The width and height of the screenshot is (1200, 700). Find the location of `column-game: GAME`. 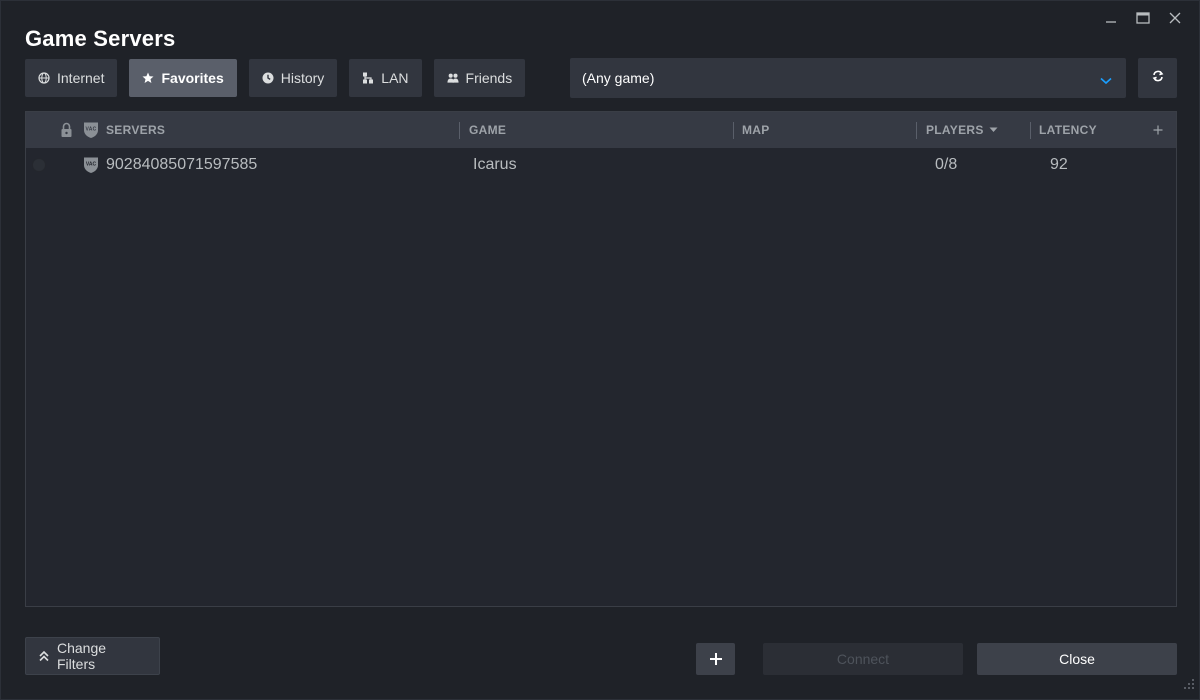

column-game: GAME is located at coordinates (487, 130).